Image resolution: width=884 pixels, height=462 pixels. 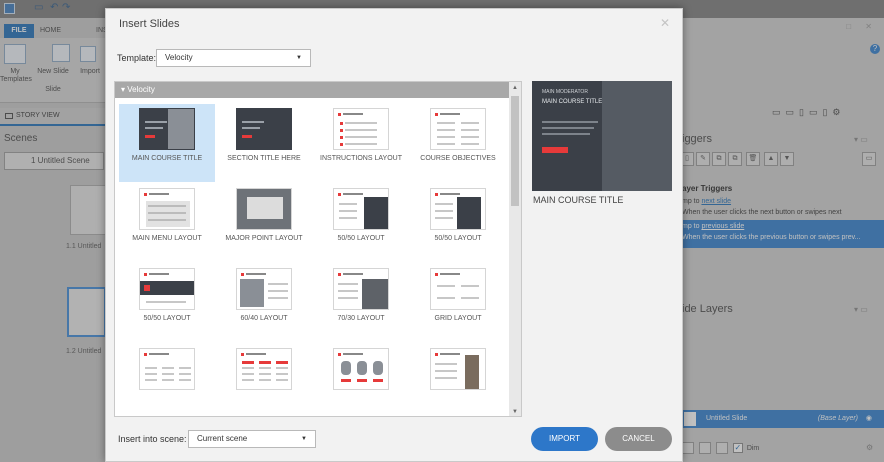 What do you see at coordinates (665, 23) in the screenshot?
I see `close-icon: ✕` at bounding box center [665, 23].